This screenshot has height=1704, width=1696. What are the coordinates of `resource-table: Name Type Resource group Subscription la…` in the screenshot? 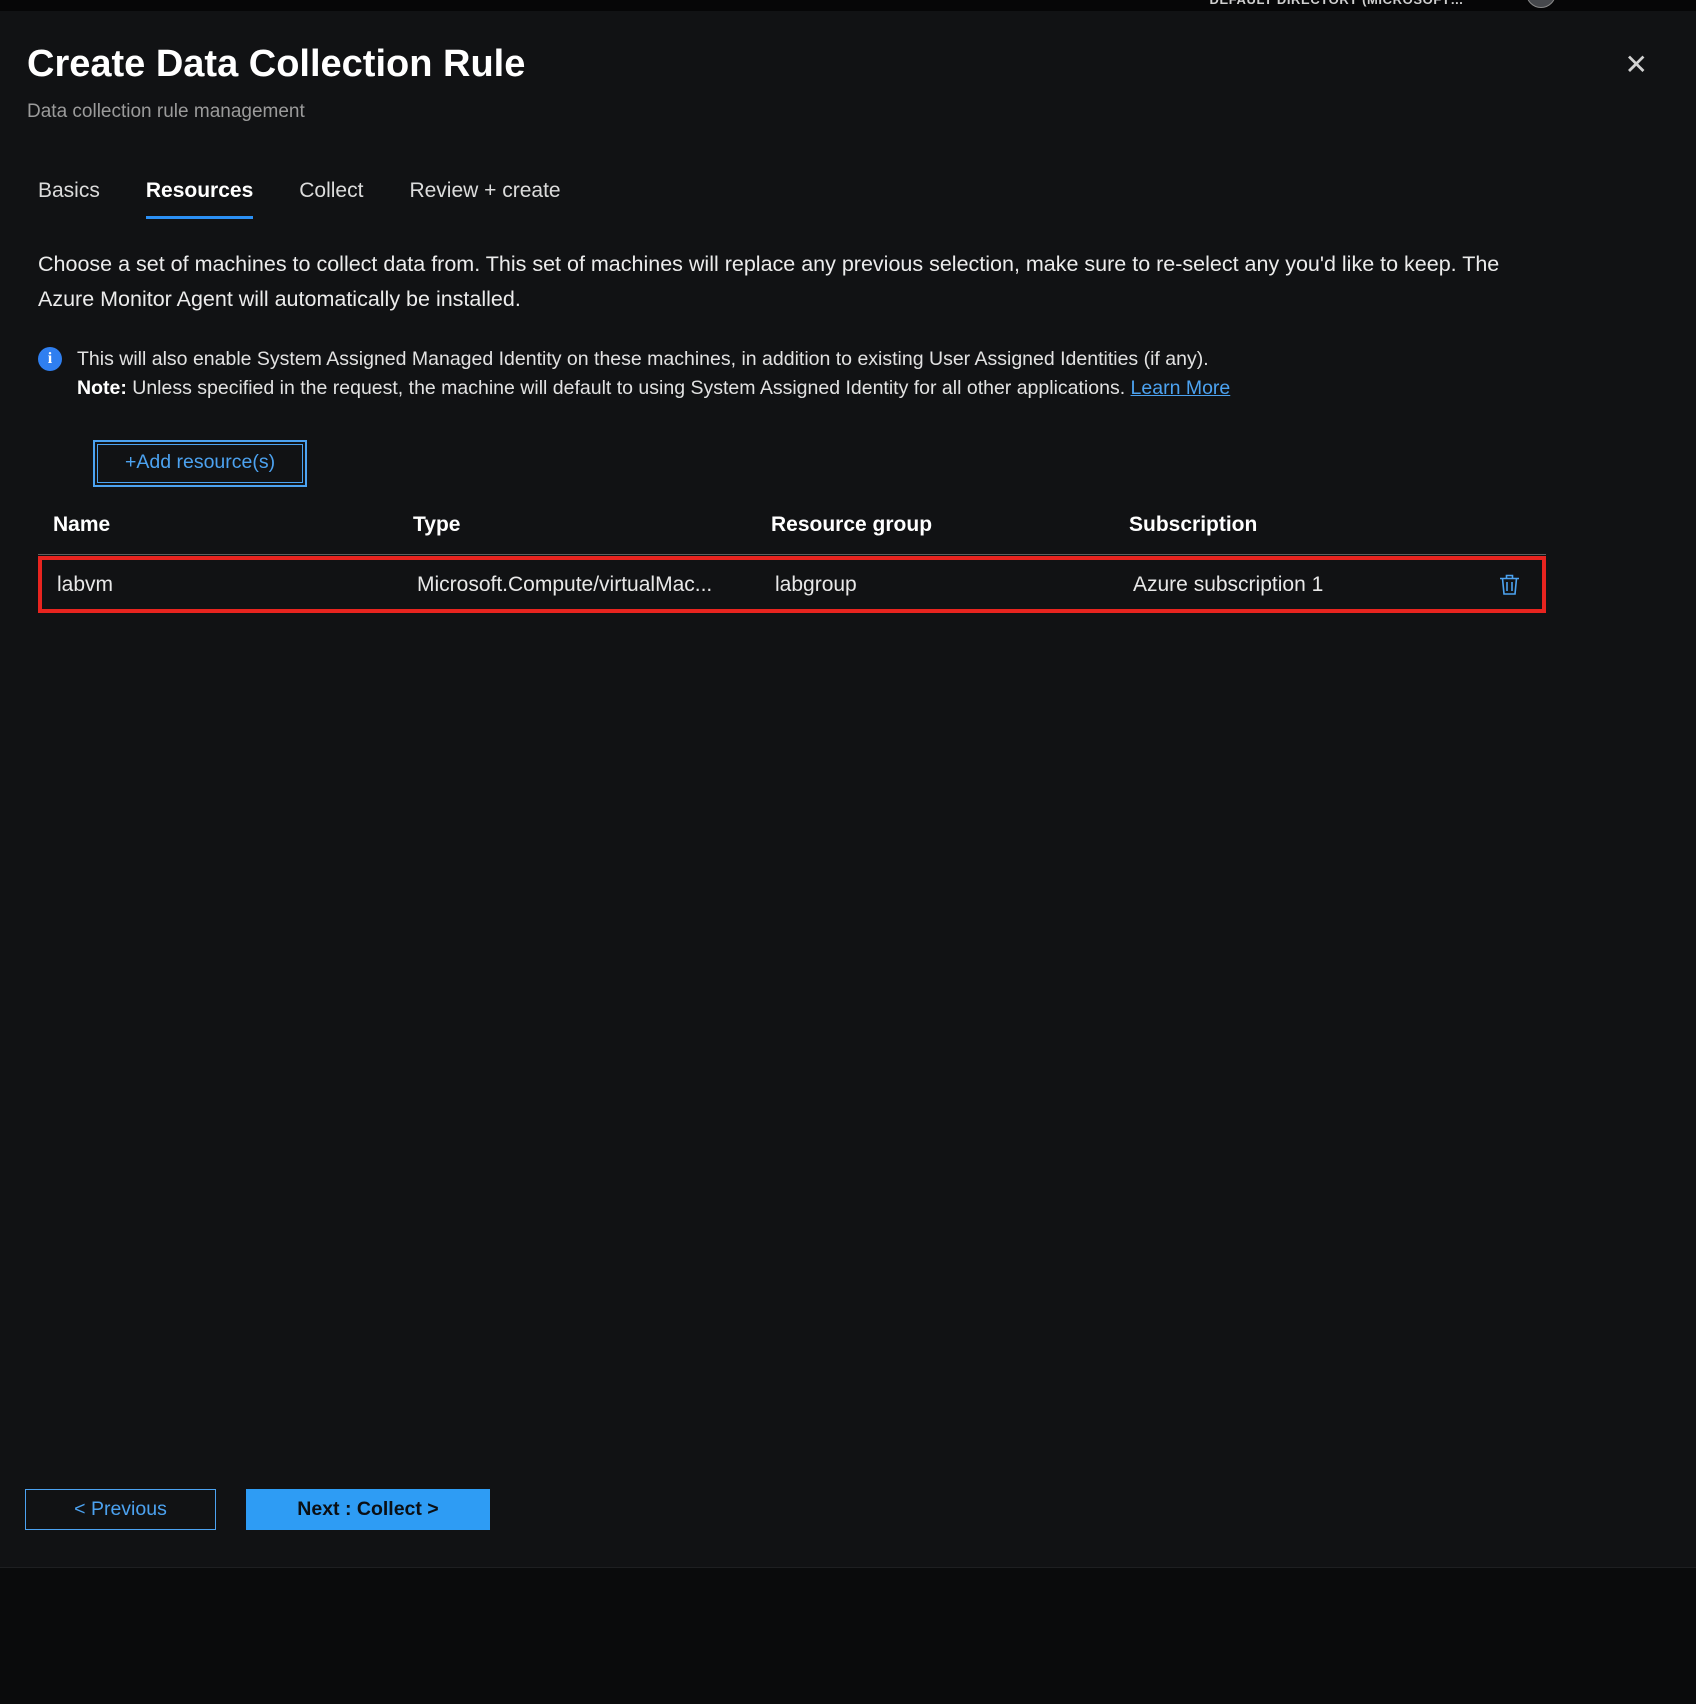 It's located at (792, 563).